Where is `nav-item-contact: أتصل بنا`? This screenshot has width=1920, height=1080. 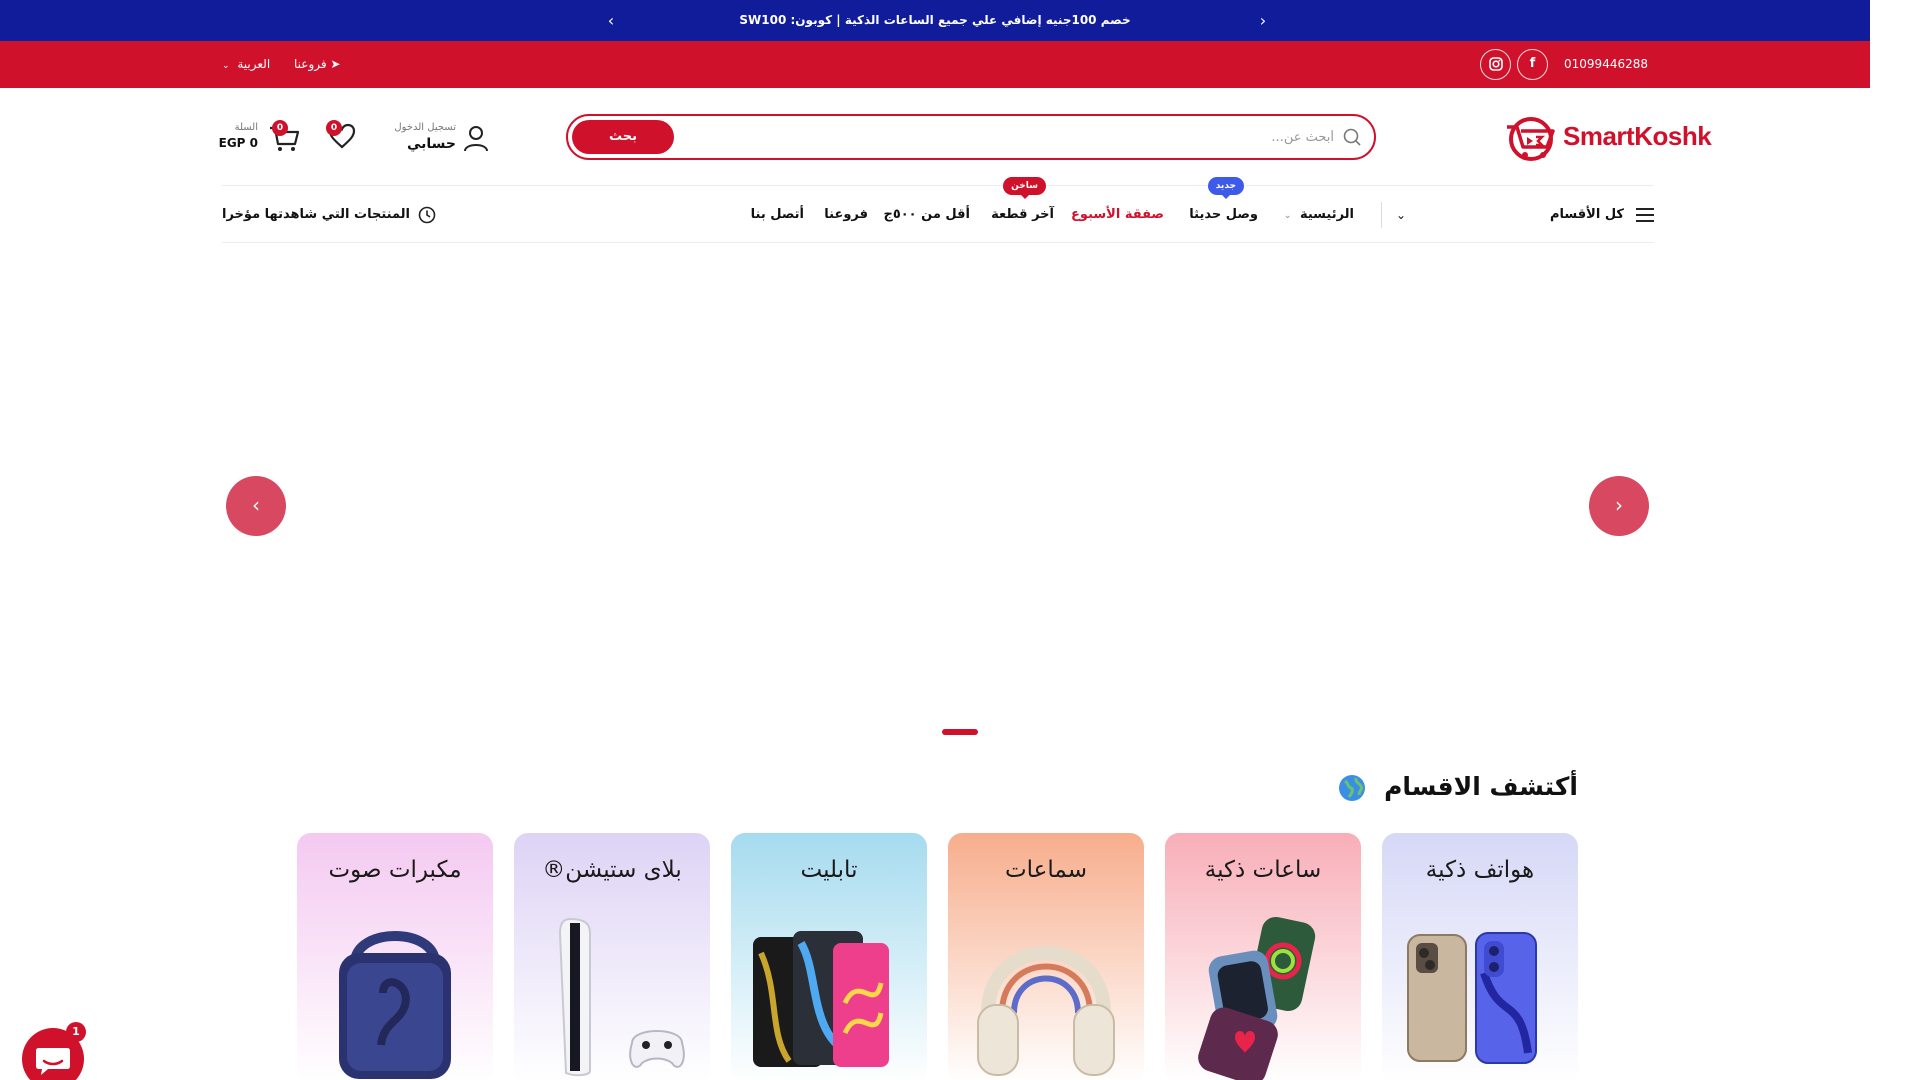 nav-item-contact: أتصل بنا is located at coordinates (777, 215).